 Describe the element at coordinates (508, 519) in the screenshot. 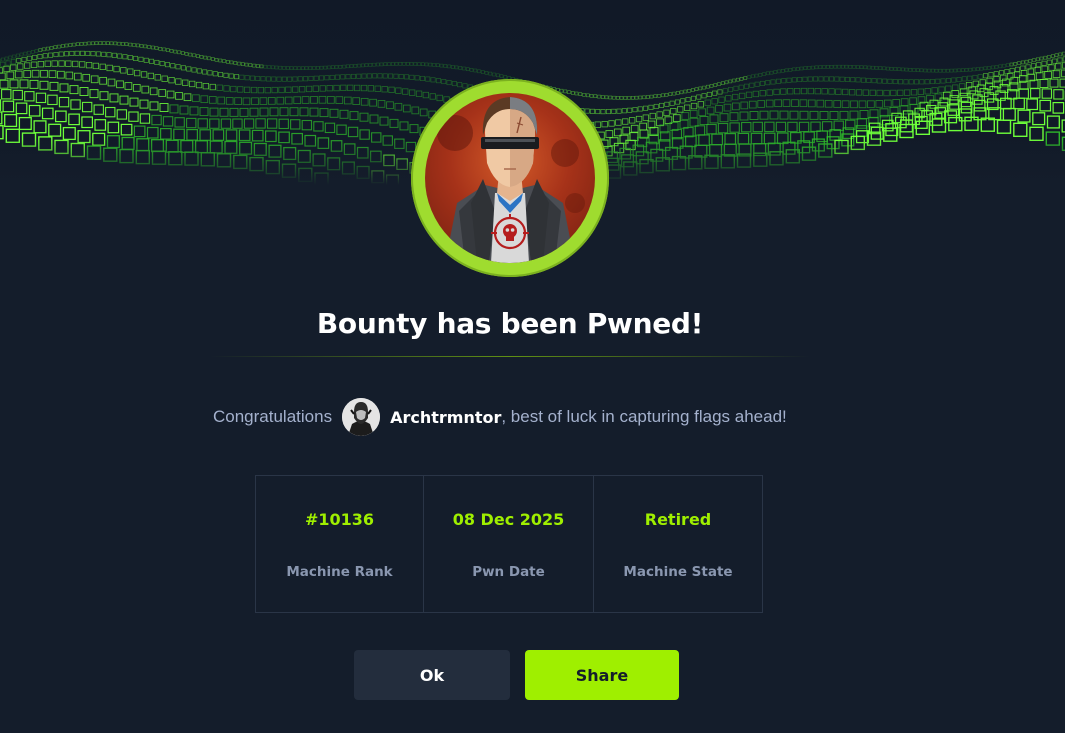

I see `stat-value: 08 Dec 2025` at that location.